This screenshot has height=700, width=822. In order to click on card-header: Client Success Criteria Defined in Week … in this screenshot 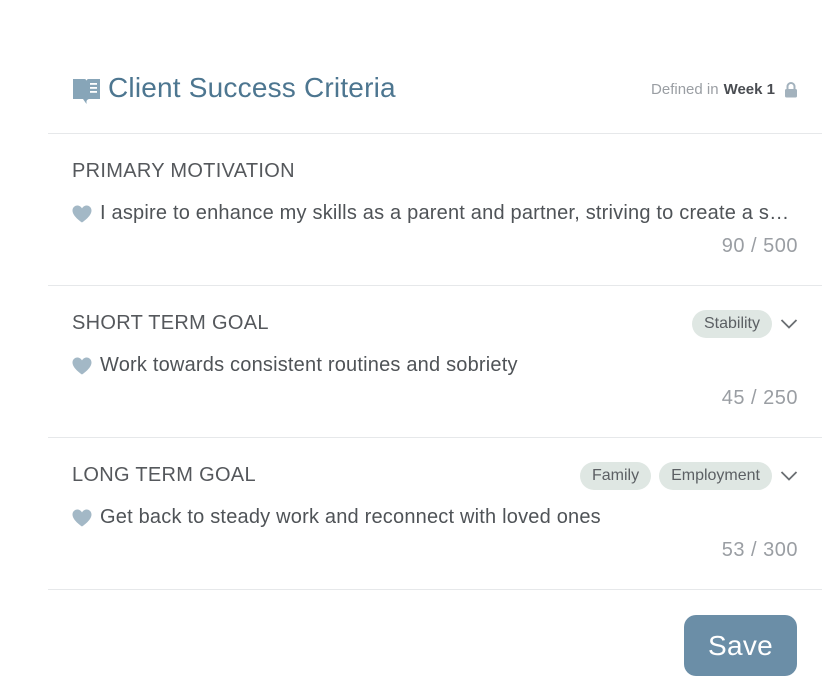, I will do `click(435, 92)`.